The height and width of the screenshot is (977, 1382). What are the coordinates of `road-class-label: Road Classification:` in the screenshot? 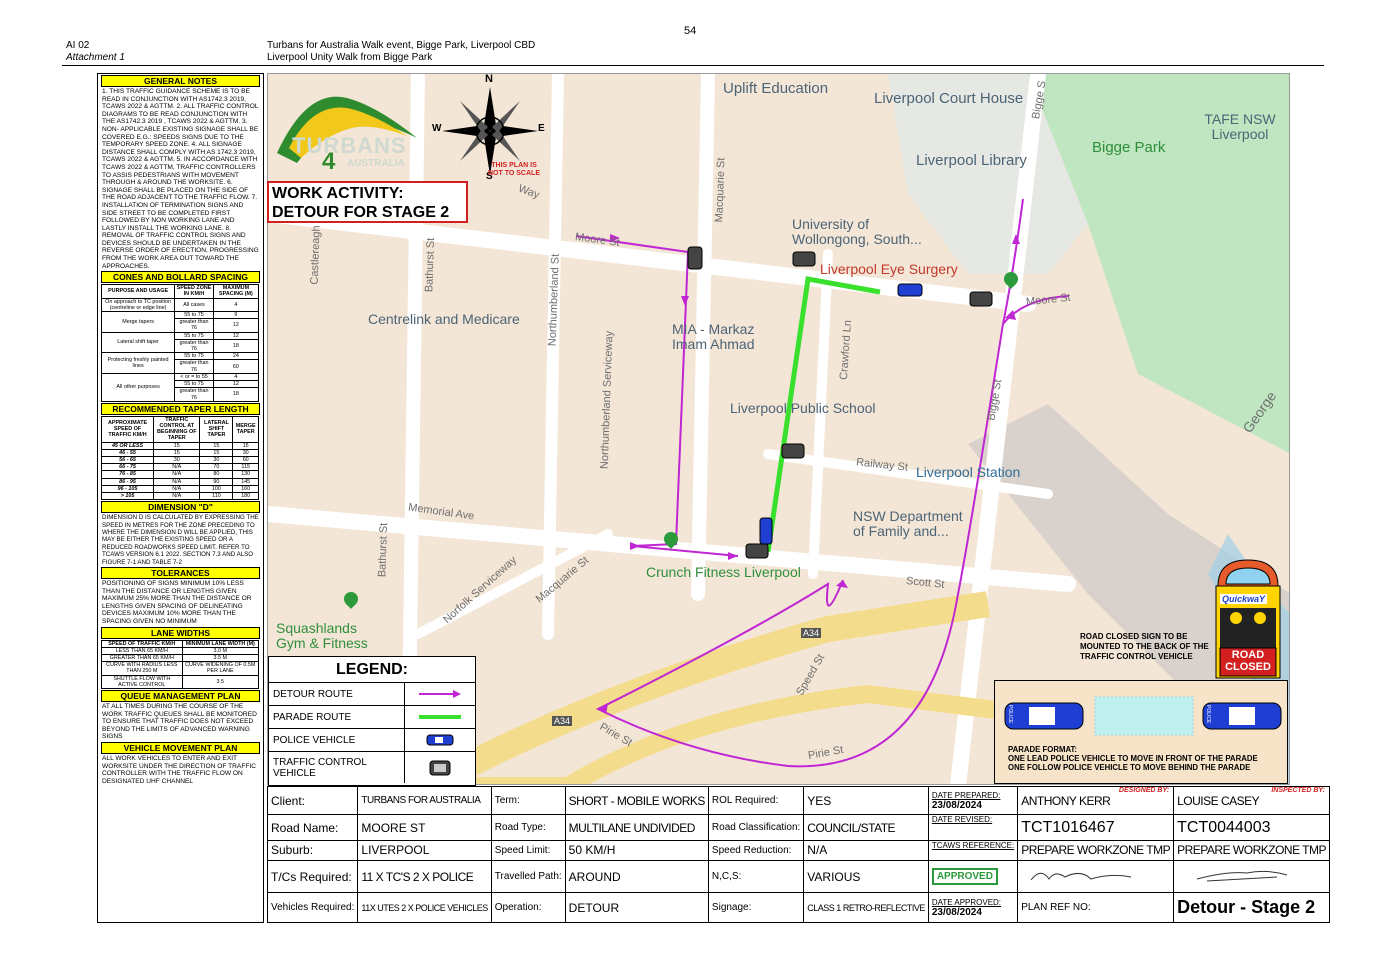 It's located at (756, 827).